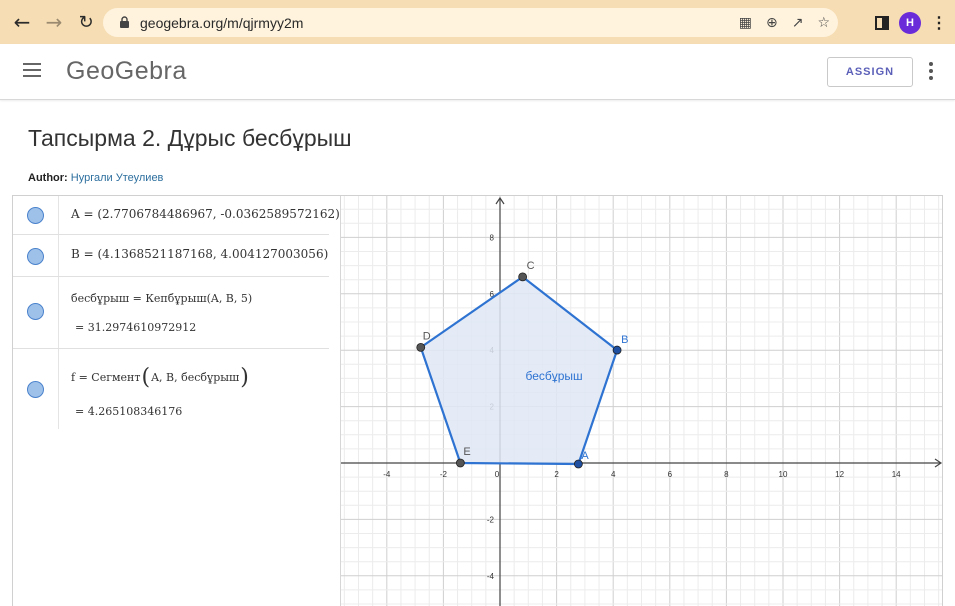 This screenshot has width=955, height=606. I want to click on definition-polygon: бесбұрыш = Кепбұрыш(A, B, 5), so click(161, 298).